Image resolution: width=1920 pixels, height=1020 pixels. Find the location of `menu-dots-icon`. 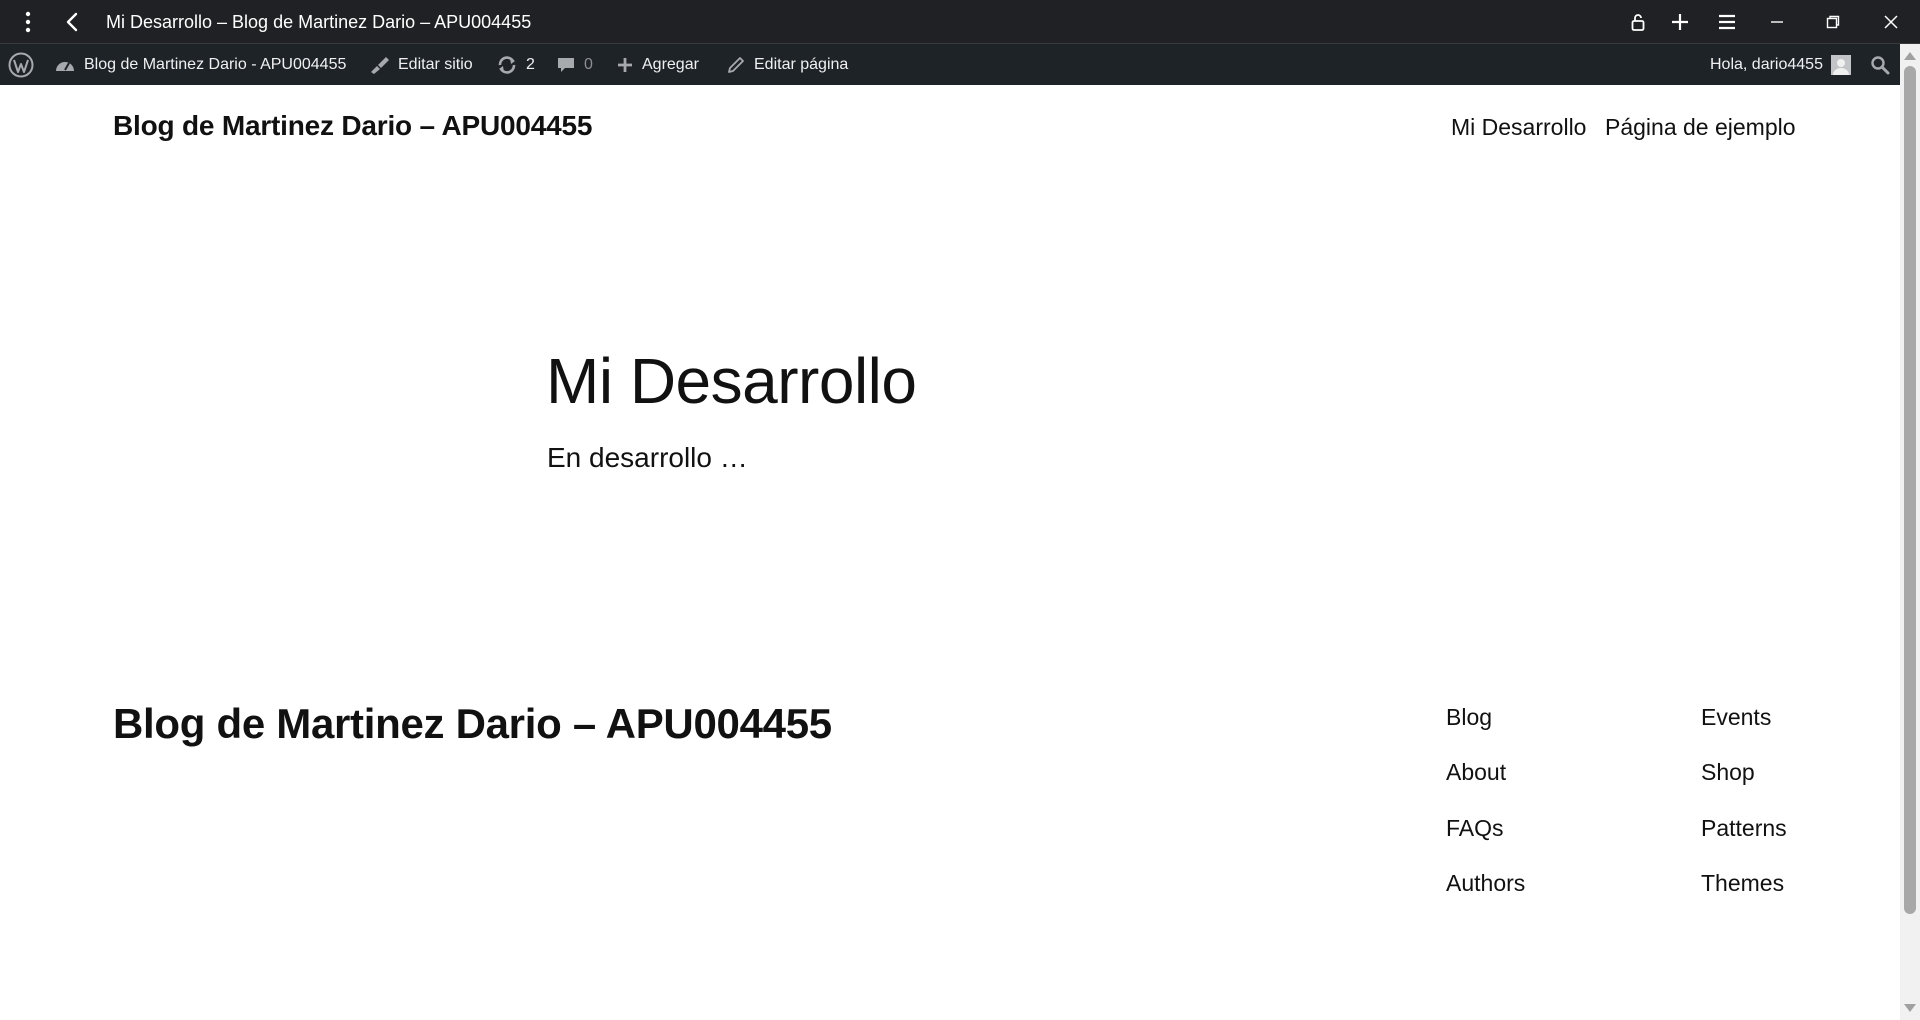

menu-dots-icon is located at coordinates (28, 22).